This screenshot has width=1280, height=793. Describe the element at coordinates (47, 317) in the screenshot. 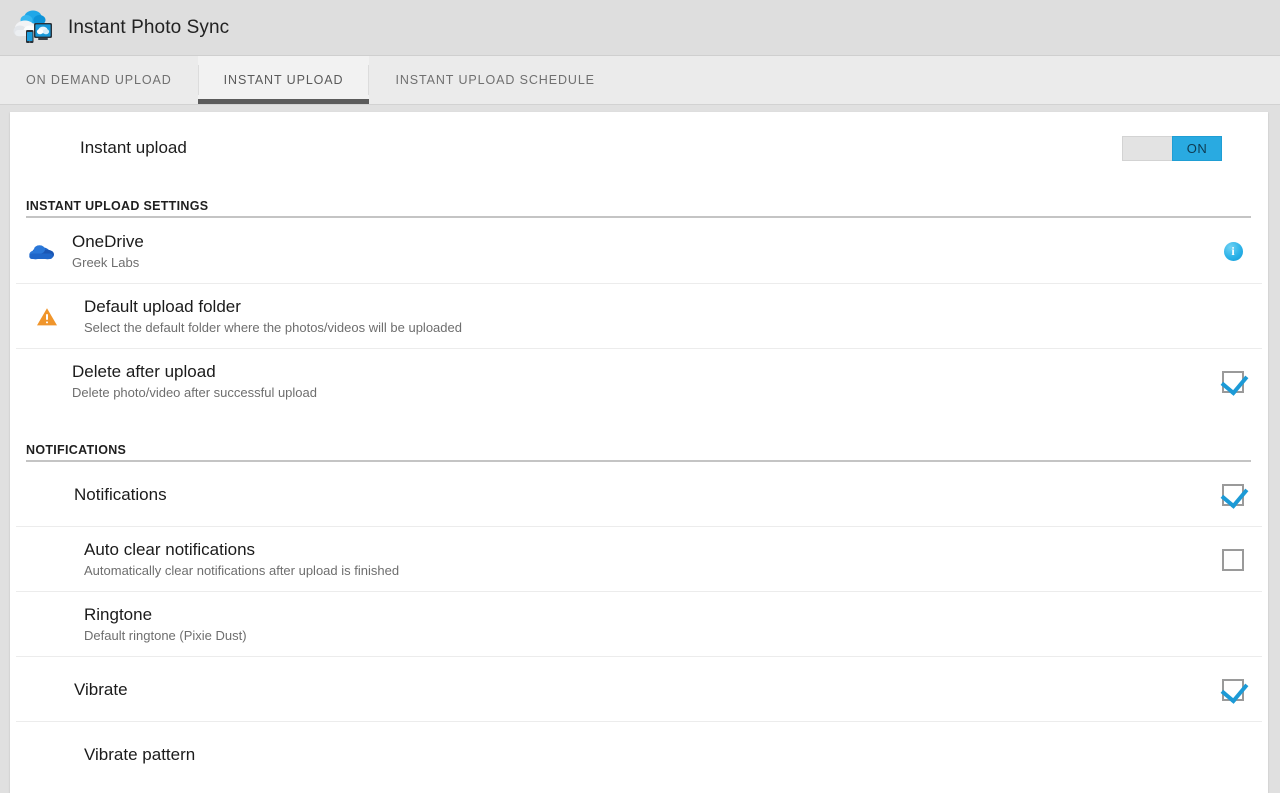

I see `warning-triangle-icon` at that location.